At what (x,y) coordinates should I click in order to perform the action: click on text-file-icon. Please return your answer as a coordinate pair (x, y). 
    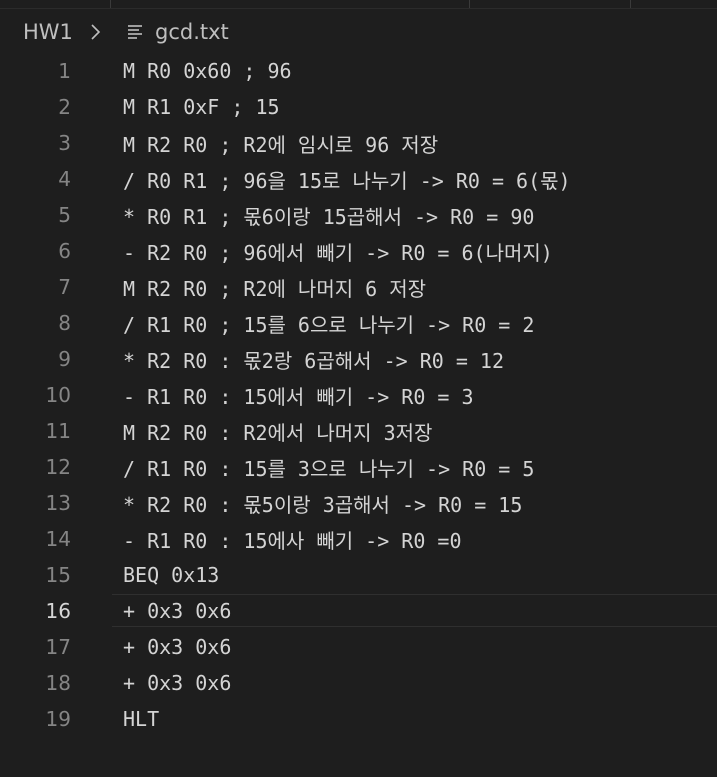
    Looking at the image, I should click on (135, 32).